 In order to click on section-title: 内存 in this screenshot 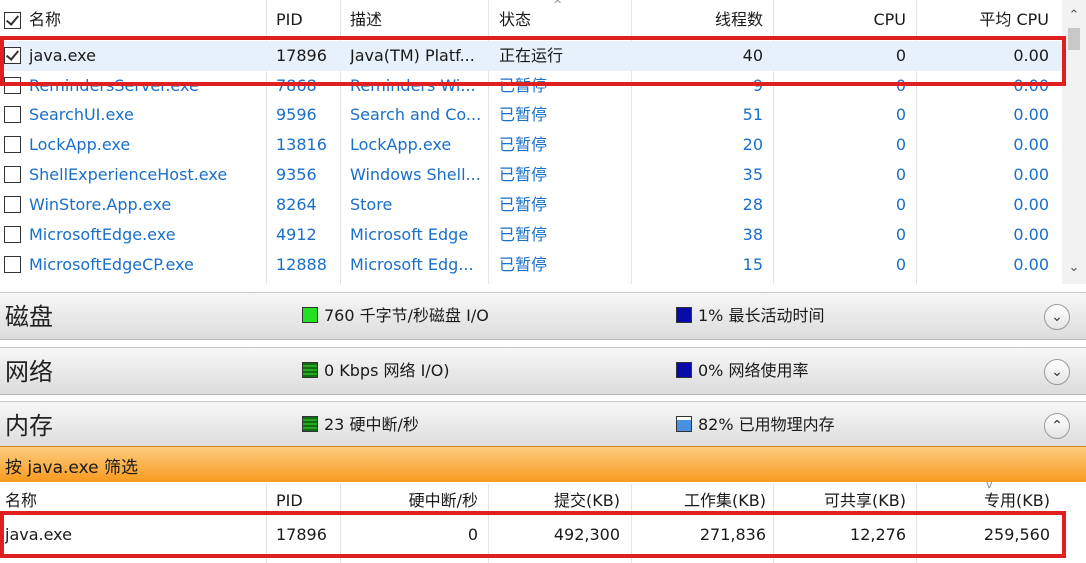, I will do `click(29, 426)`.